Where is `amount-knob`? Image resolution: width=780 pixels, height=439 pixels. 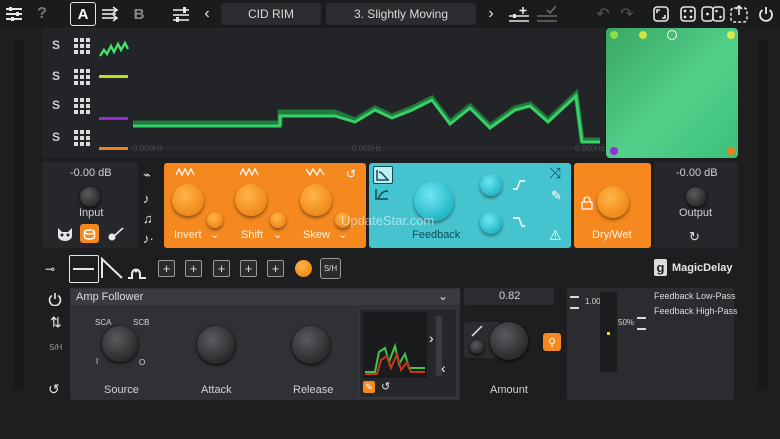
amount-knob is located at coordinates (509, 341).